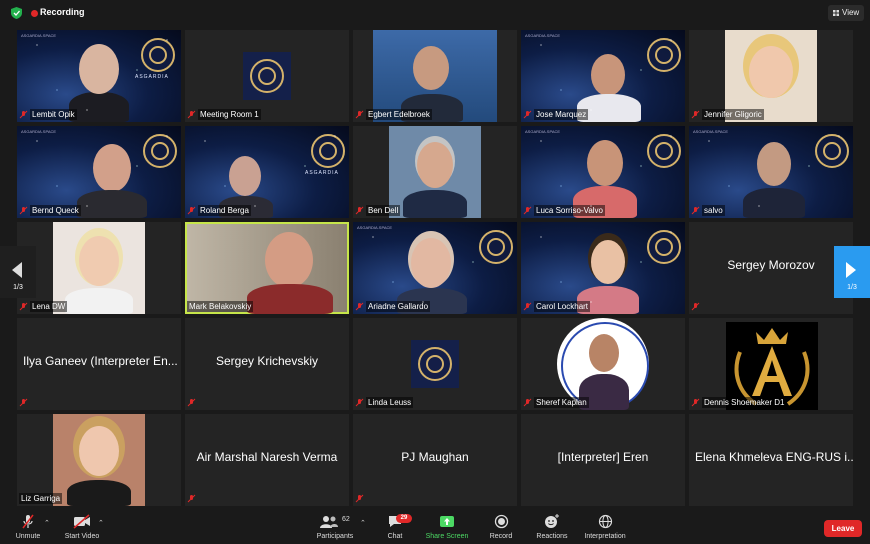 This screenshot has height=544, width=870. What do you see at coordinates (99, 460) in the screenshot?
I see `participant-tile: Liz Garriga` at bounding box center [99, 460].